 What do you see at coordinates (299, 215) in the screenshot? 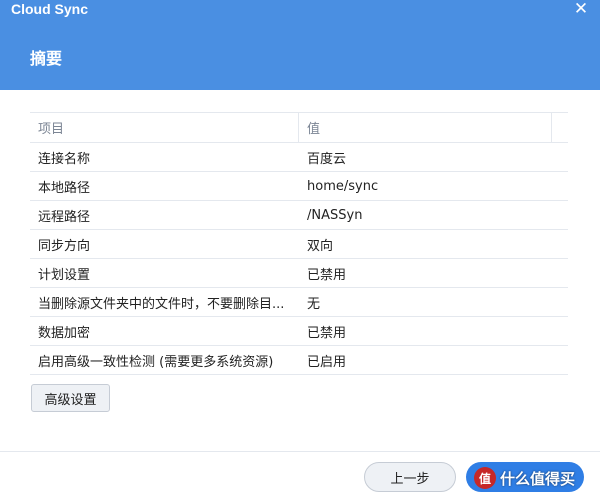
I see `table-row: 远程路径 /NASSyn` at bounding box center [299, 215].